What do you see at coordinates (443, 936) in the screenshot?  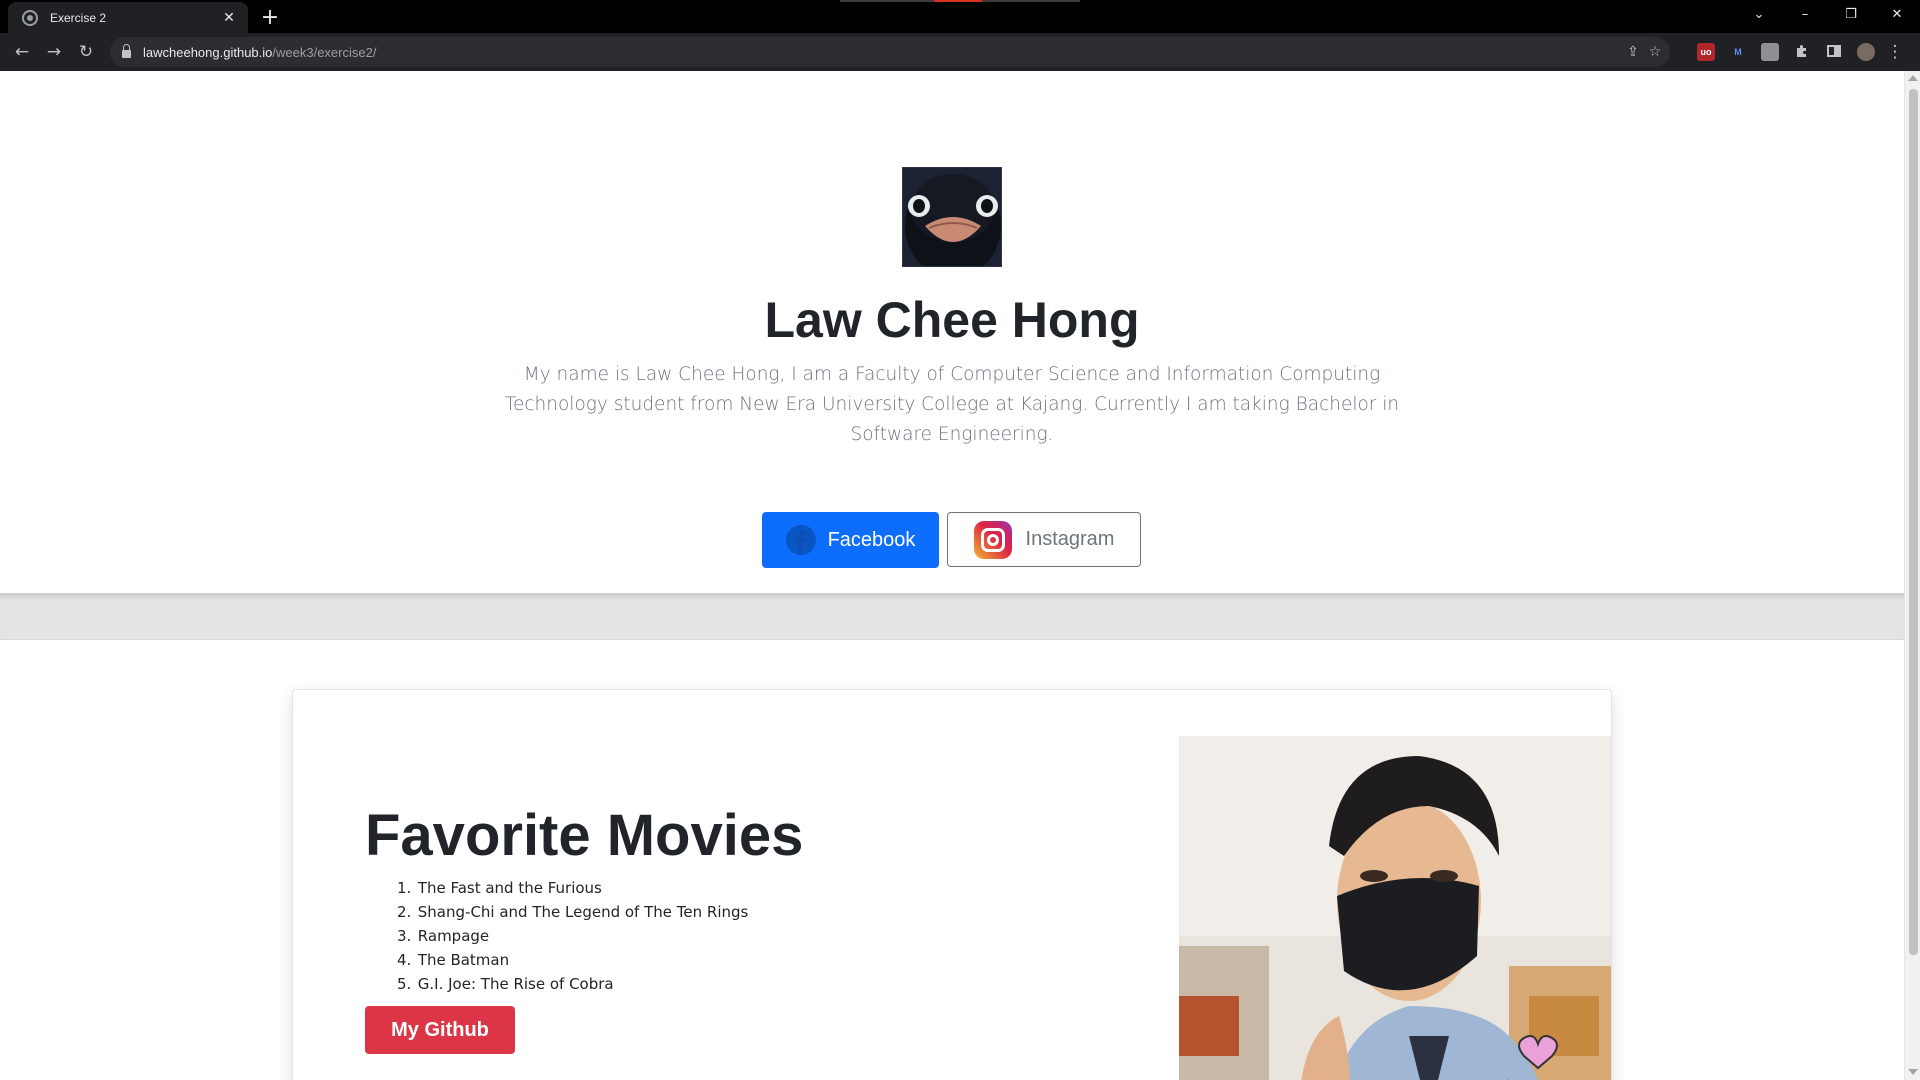 I see `list-item: 3. Rampage` at bounding box center [443, 936].